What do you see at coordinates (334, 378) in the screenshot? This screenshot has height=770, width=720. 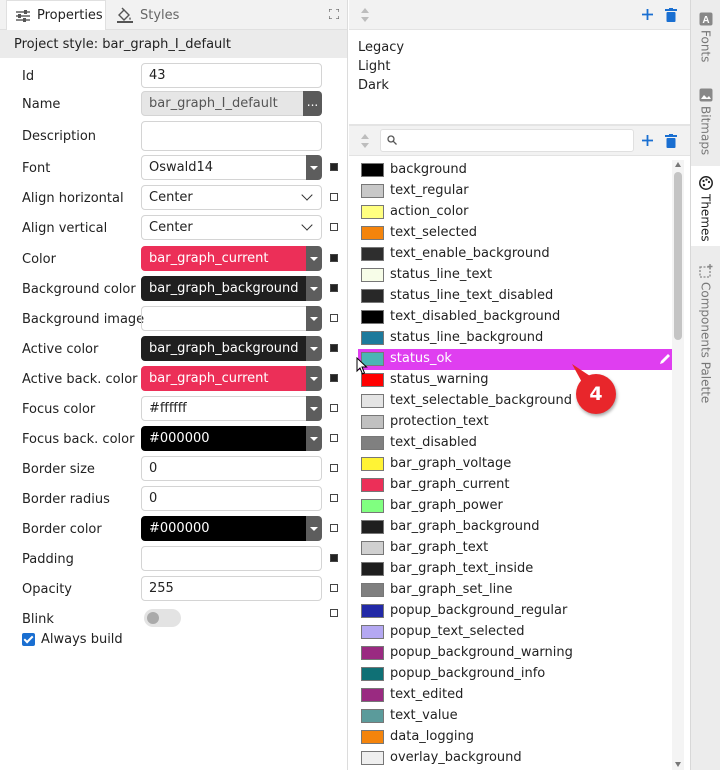 I see `active-back-color-override-marker` at bounding box center [334, 378].